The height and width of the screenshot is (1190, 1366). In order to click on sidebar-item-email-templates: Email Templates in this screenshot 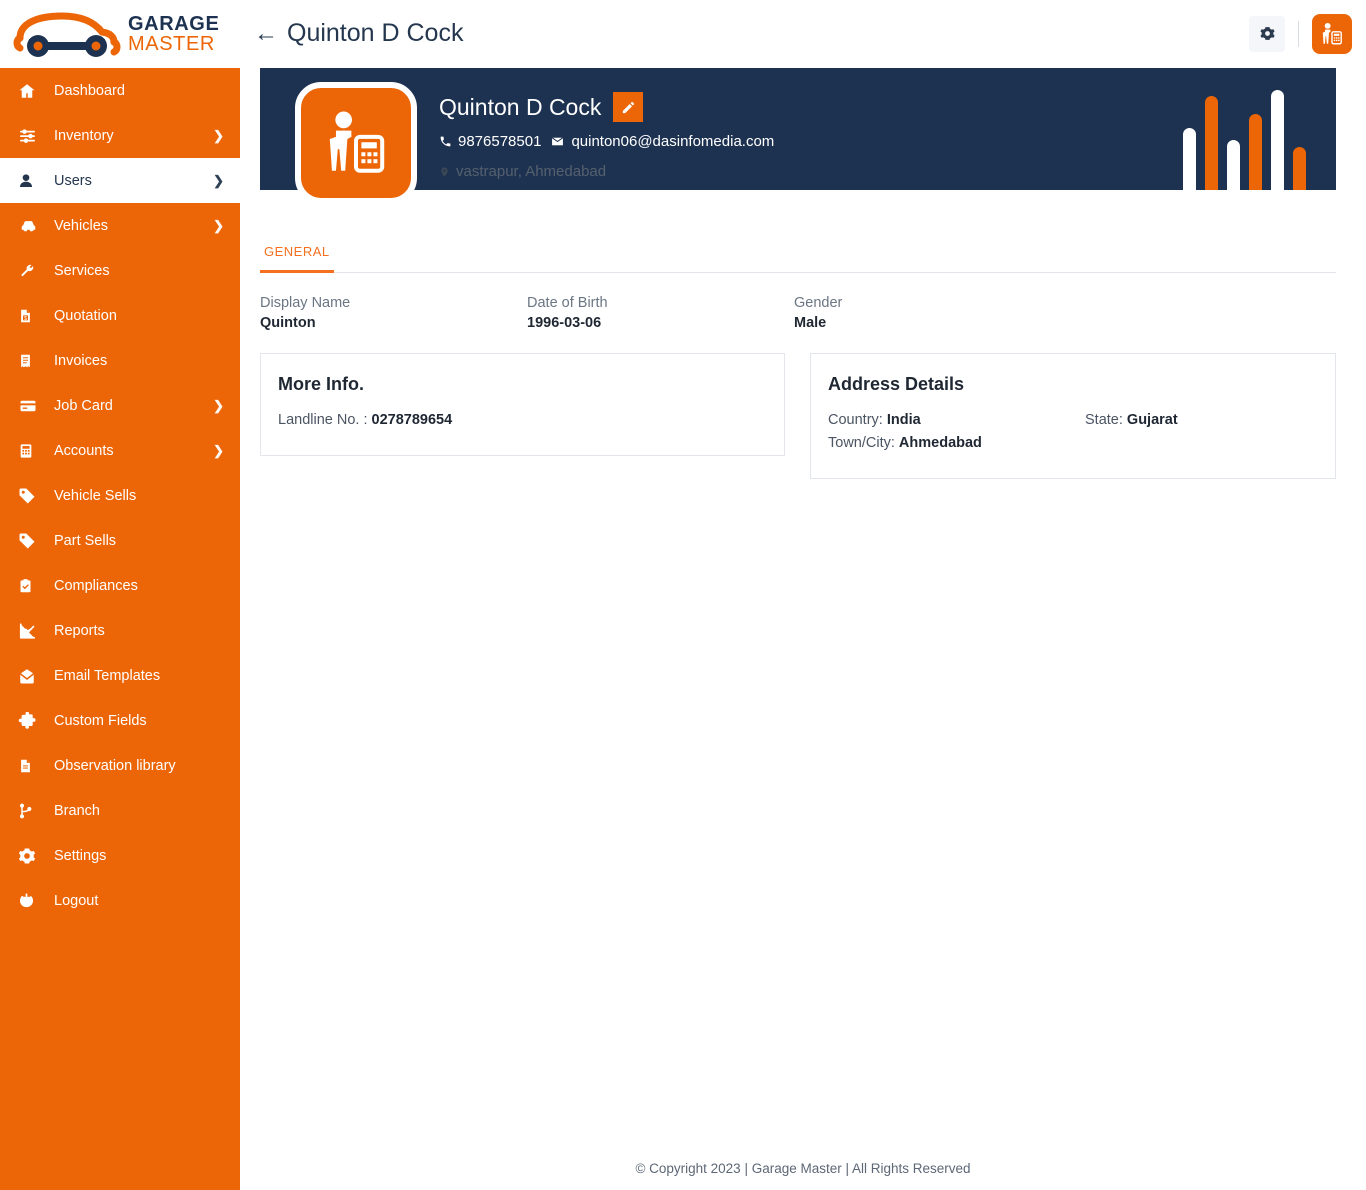, I will do `click(120, 675)`.